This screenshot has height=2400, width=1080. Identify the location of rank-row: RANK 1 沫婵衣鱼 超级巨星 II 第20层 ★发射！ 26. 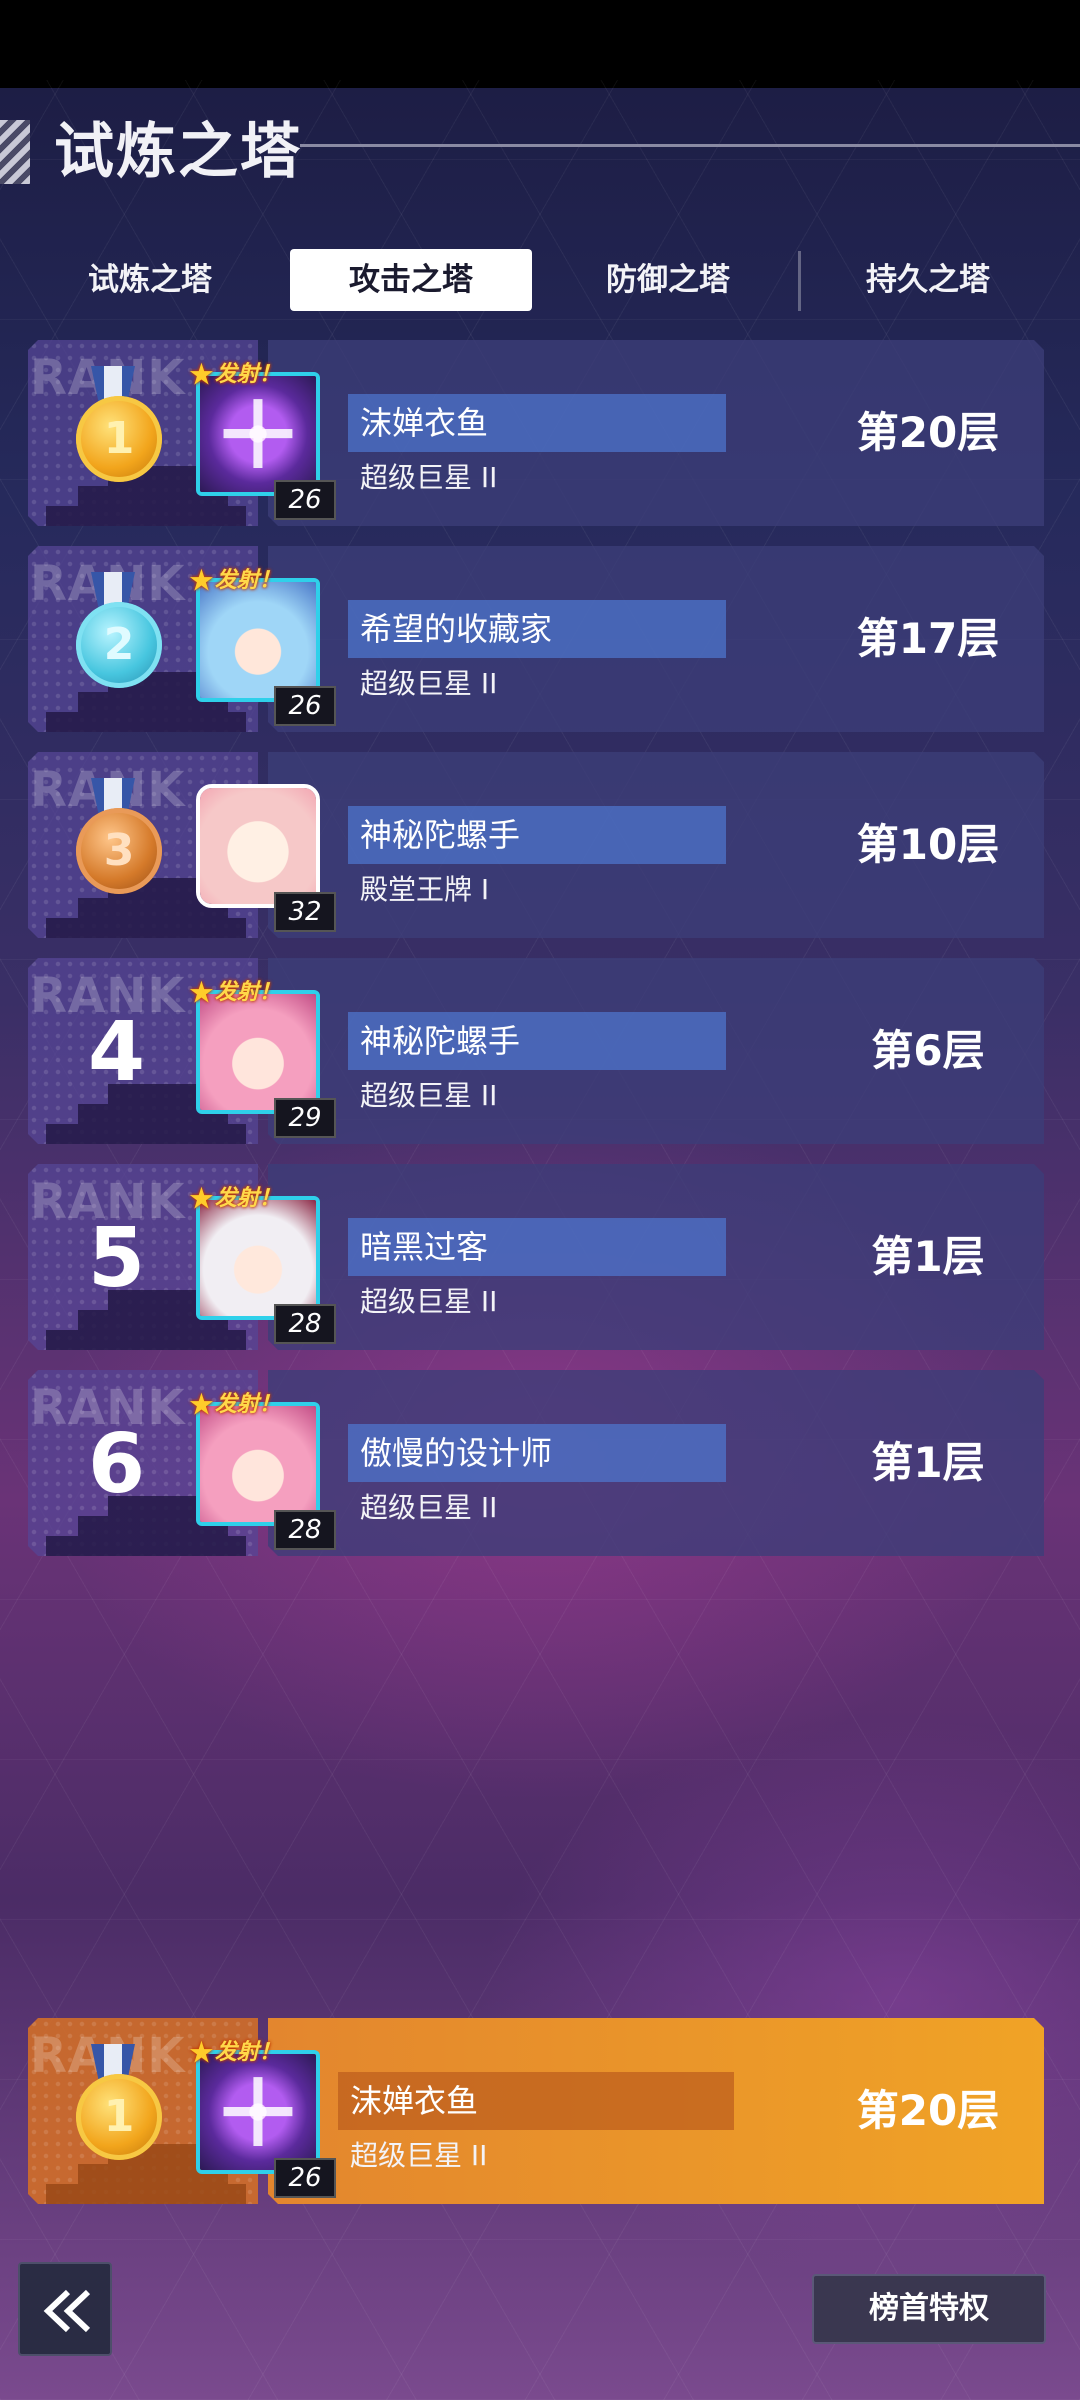
(536, 433).